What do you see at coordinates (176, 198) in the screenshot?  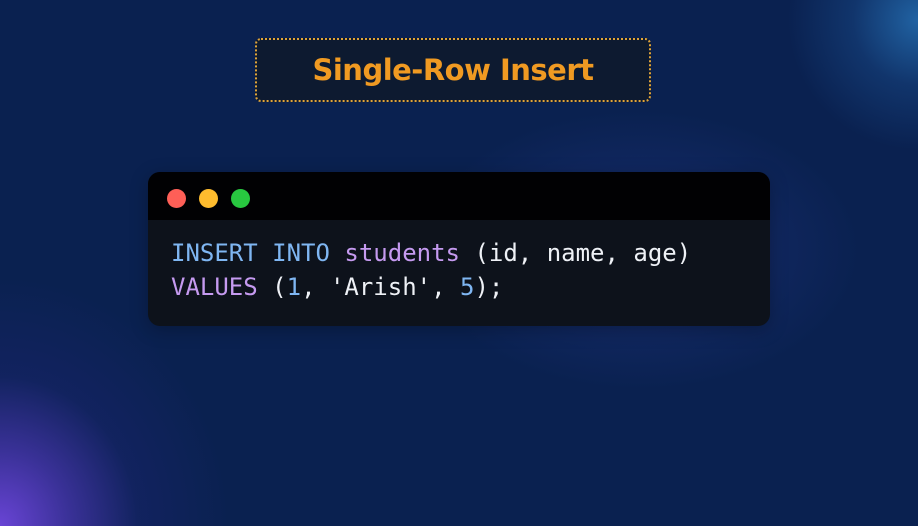 I see `close-dot-icon` at bounding box center [176, 198].